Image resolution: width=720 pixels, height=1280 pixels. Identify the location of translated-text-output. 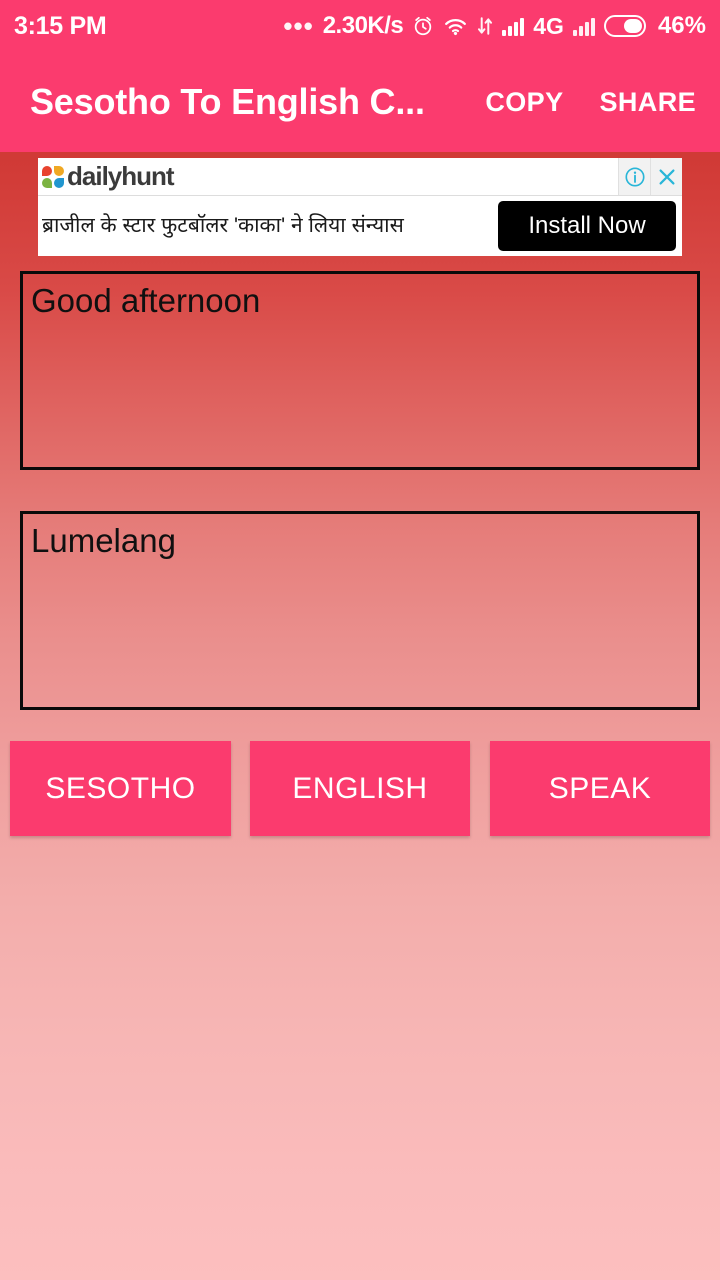
(360, 610).